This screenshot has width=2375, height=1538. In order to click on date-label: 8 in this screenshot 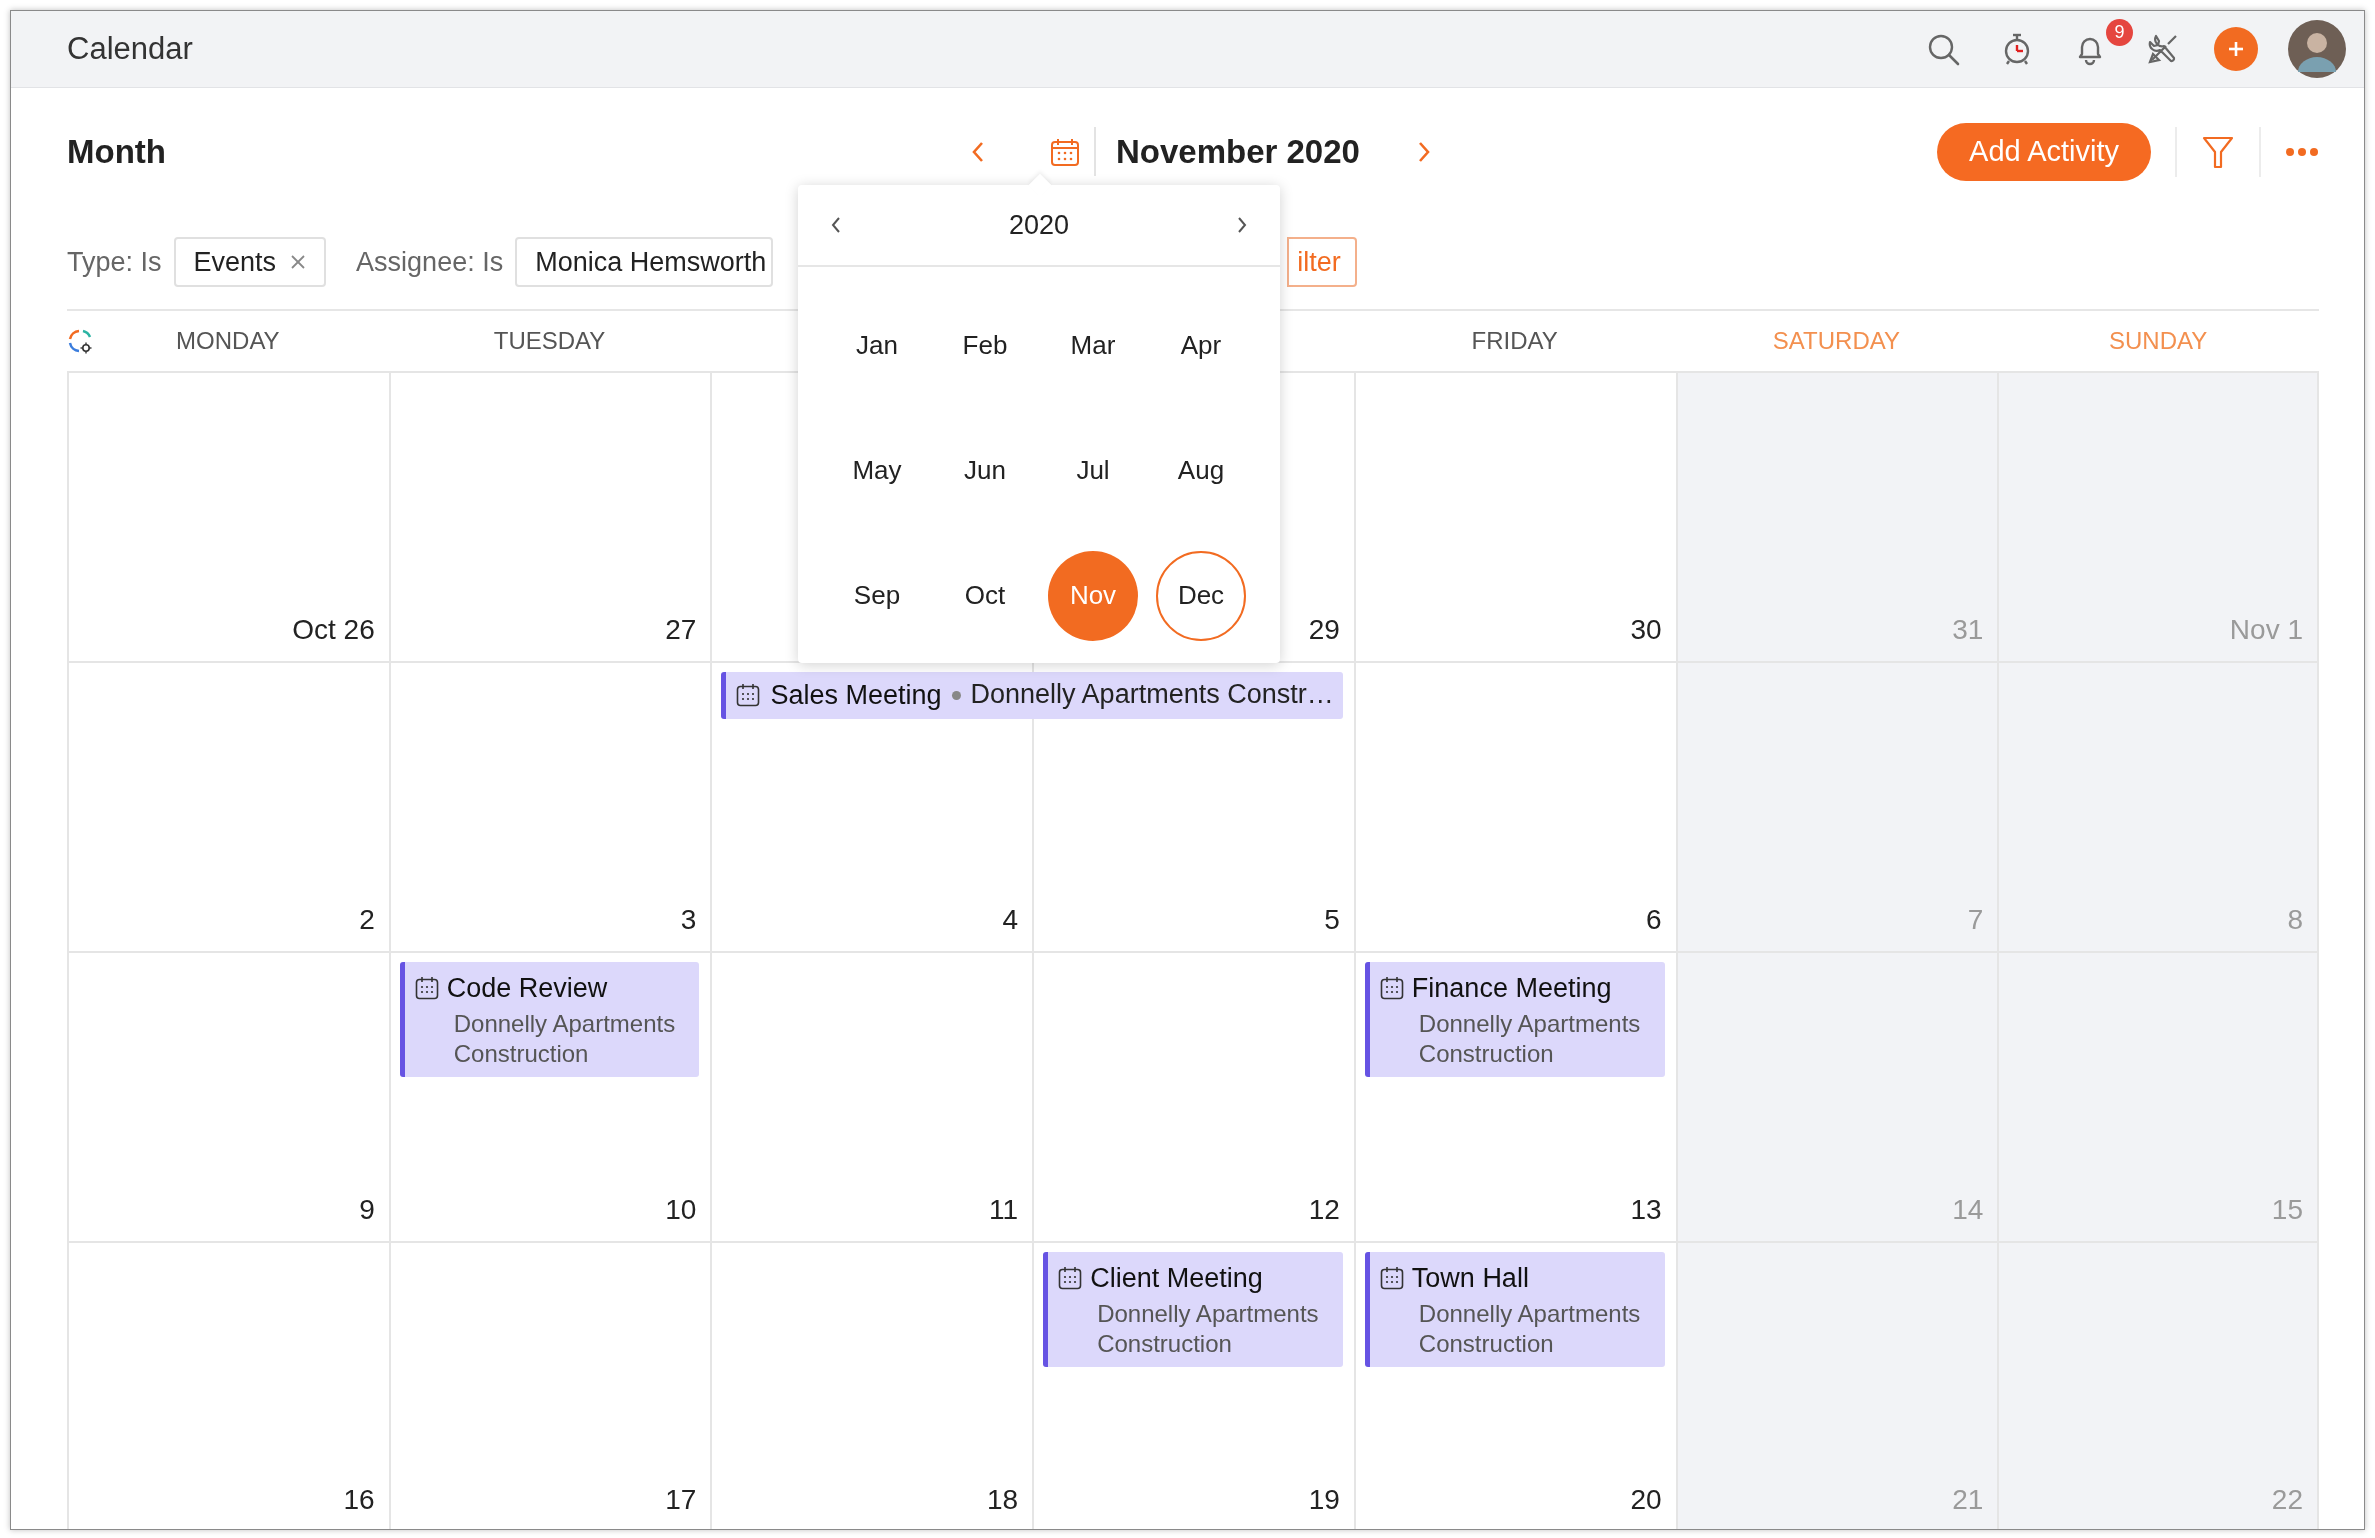, I will do `click(2295, 920)`.